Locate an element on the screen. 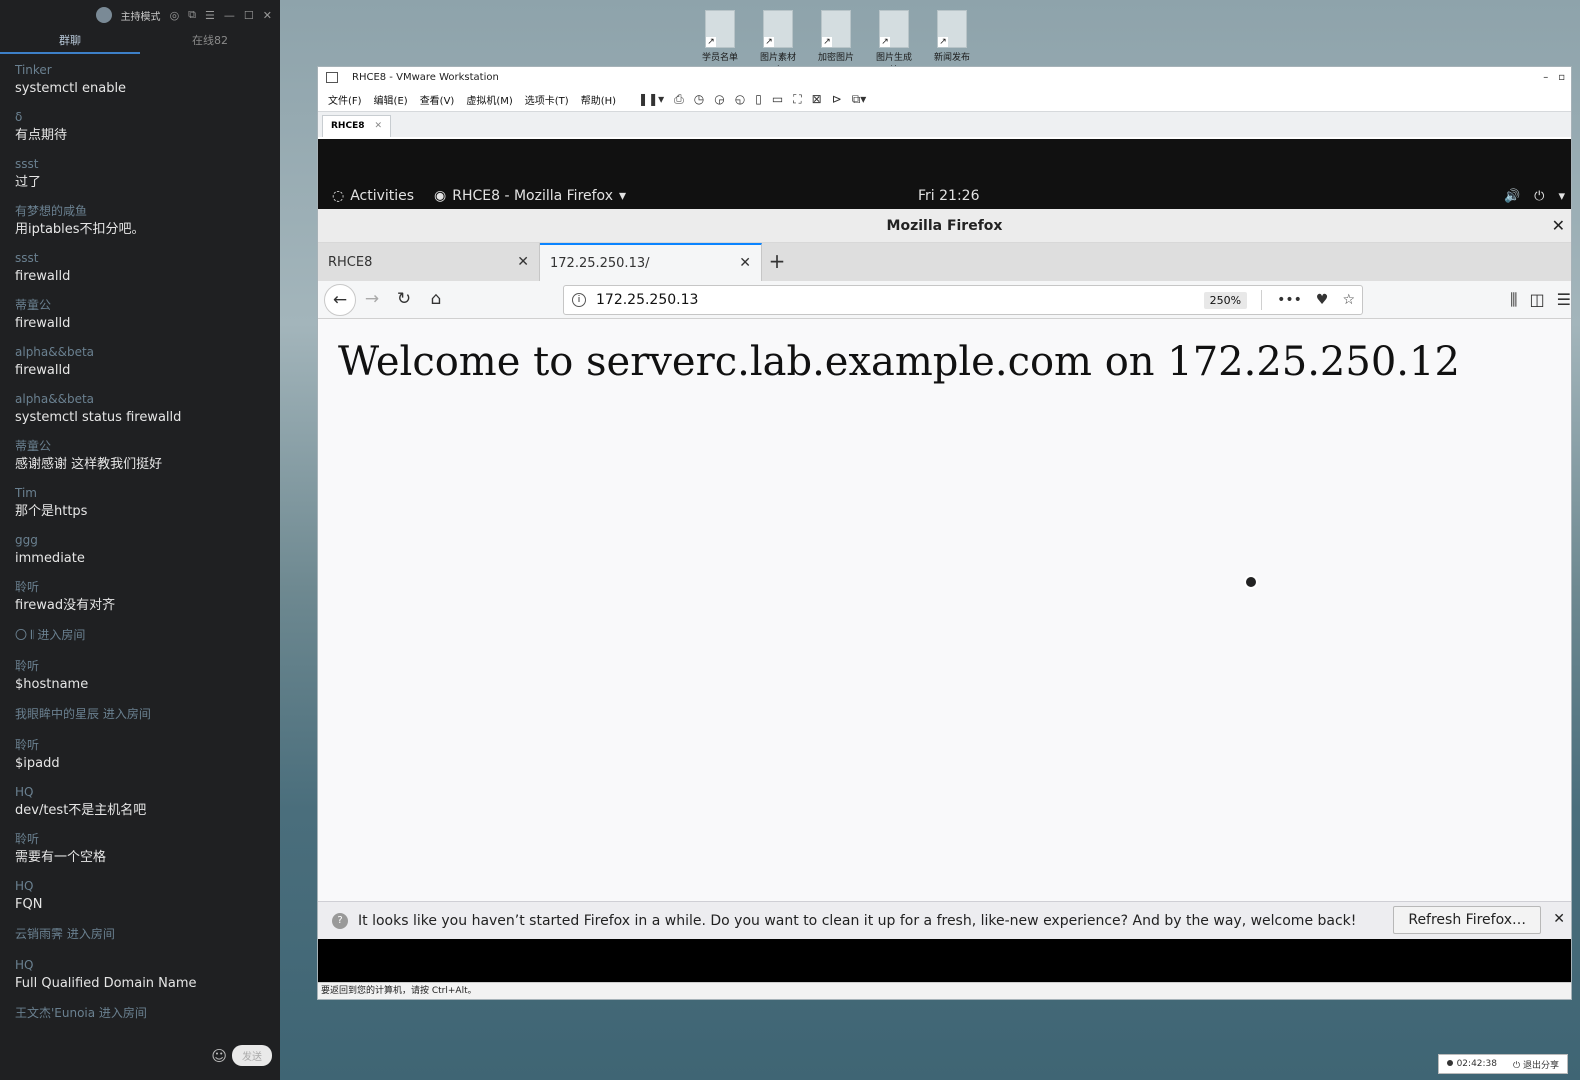  browser-tab-active: 172.25.250.13/ ✕ is located at coordinates (651, 262).